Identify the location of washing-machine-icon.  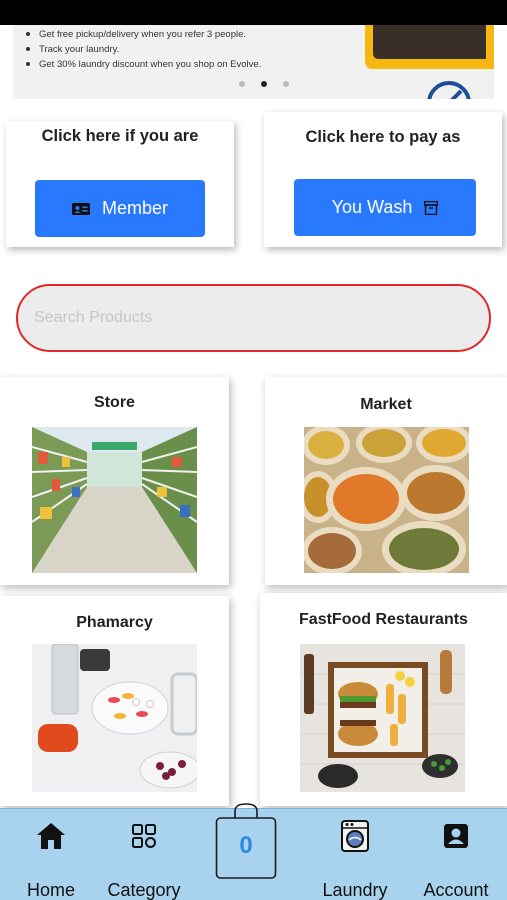
(355, 836).